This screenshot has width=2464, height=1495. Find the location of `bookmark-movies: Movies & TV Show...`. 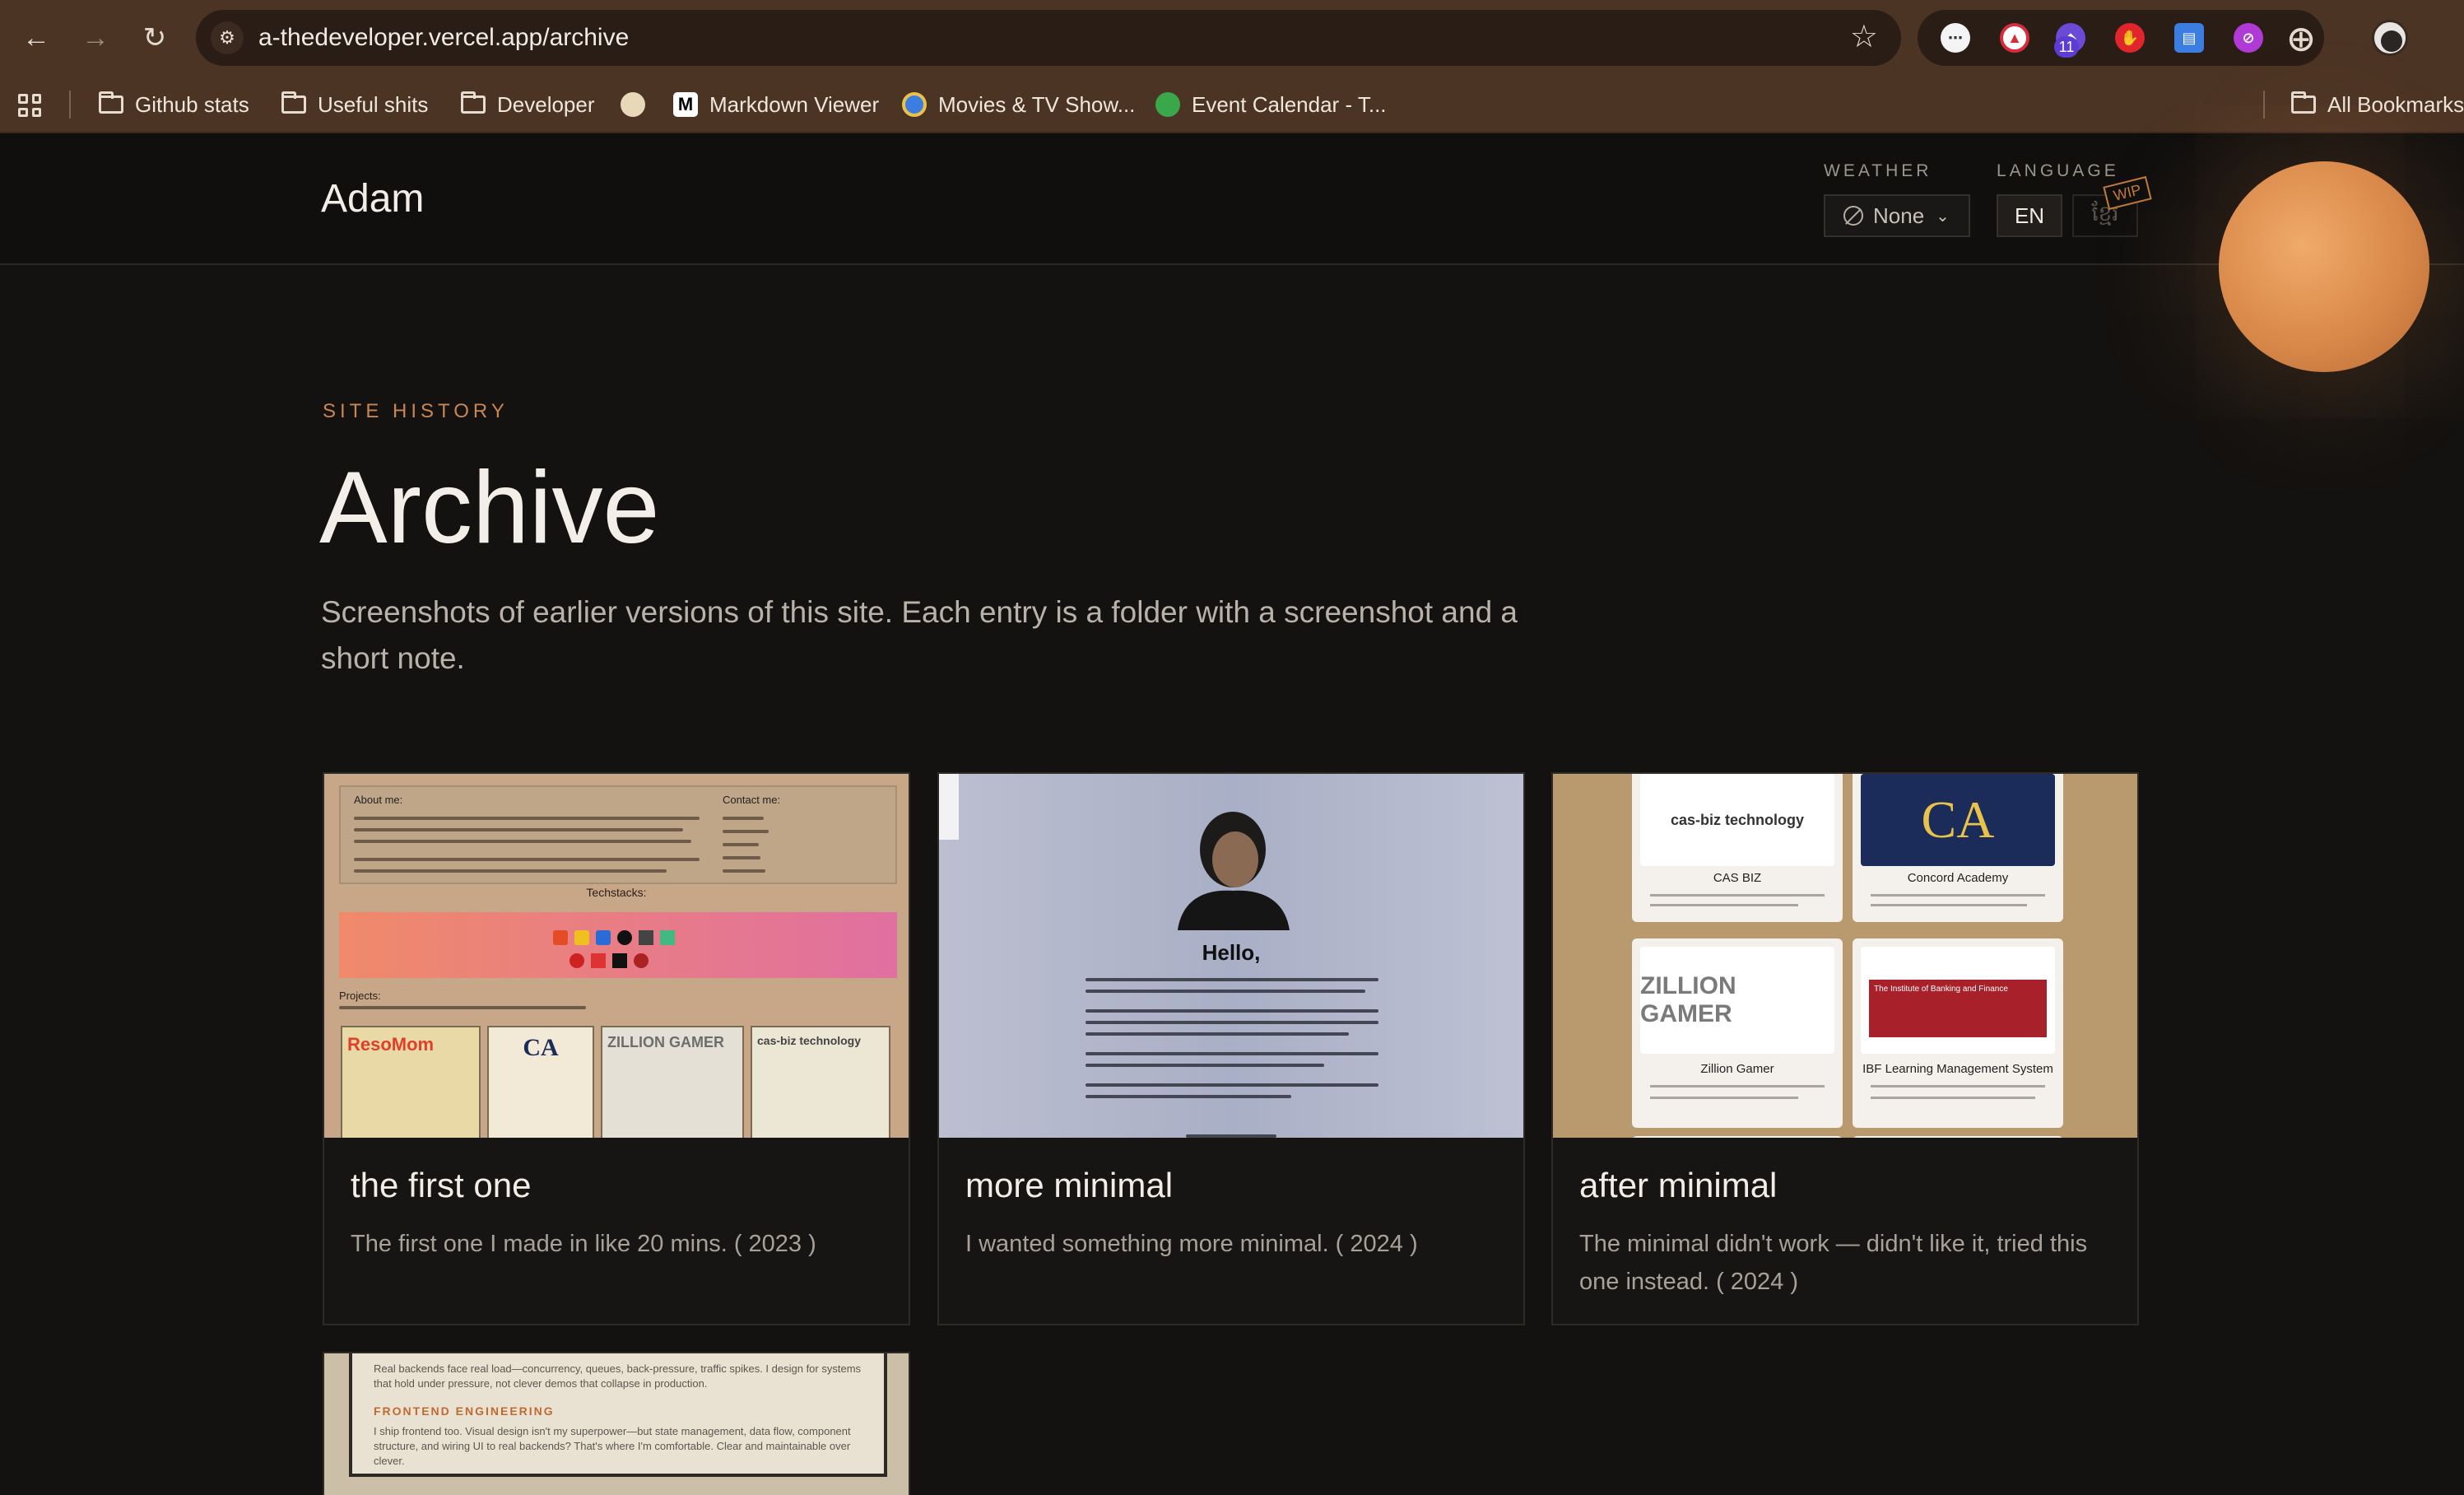

bookmark-movies: Movies & TV Show... is located at coordinates (1018, 104).